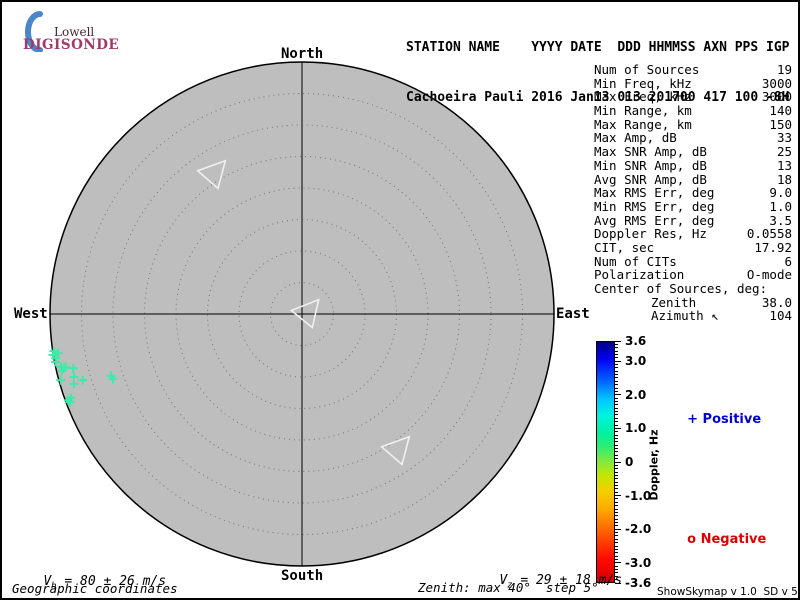 Image resolution: width=800 pixels, height=600 pixels. What do you see at coordinates (71, 45) in the screenshot?
I see `logo-digisonde-text: DIGISONDE` at bounding box center [71, 45].